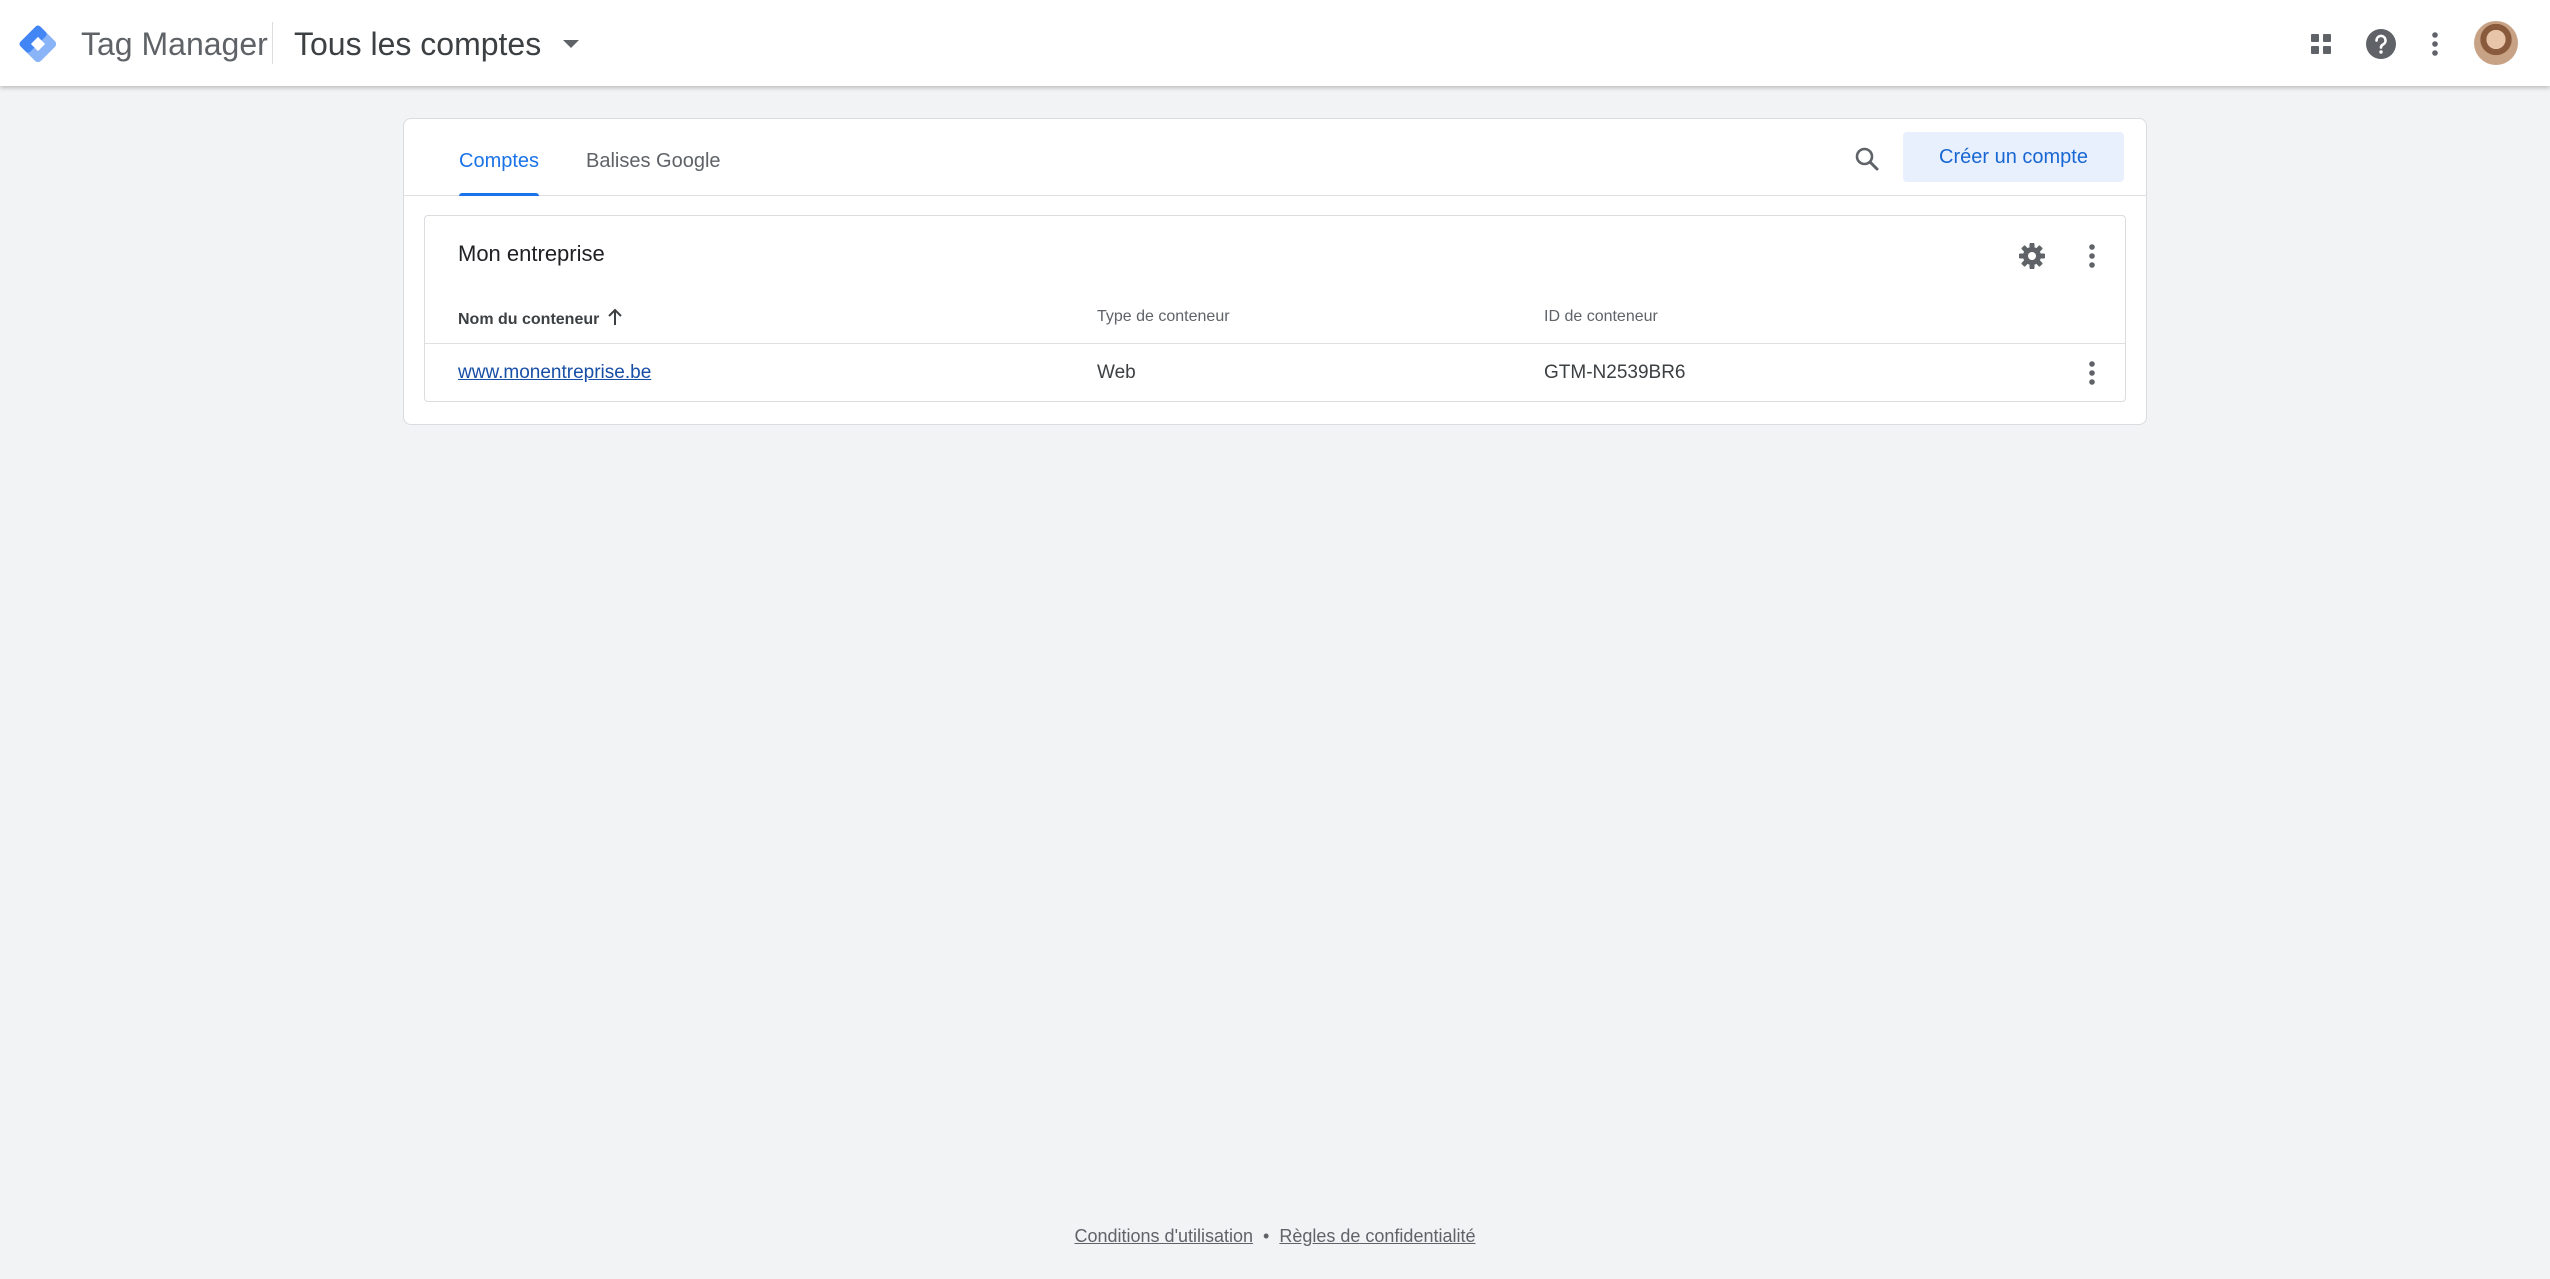 This screenshot has width=2550, height=1279. I want to click on container-name-link: www.monentreprise.be, so click(554, 373).